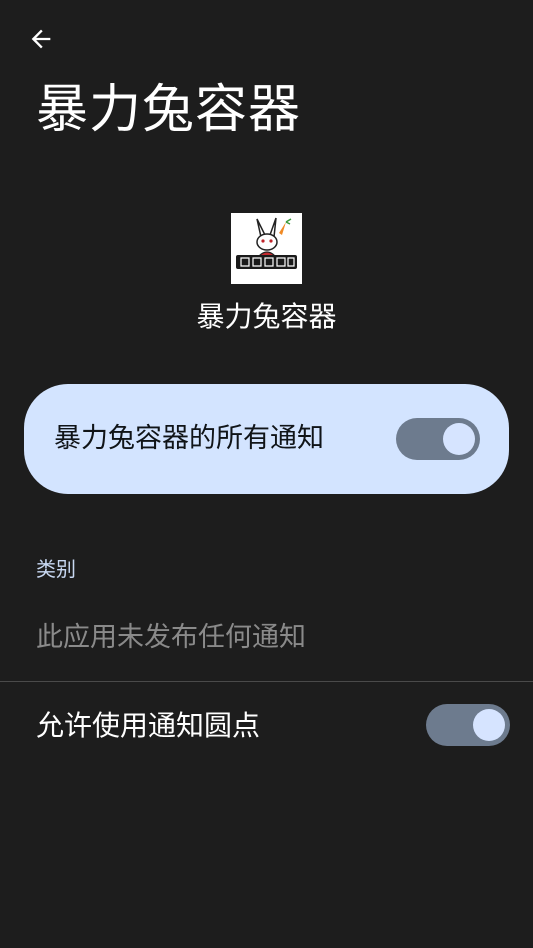 The image size is (533, 948). Describe the element at coordinates (189, 438) in the screenshot. I see `all-notifications-label: 暴力兔容器的所有通知` at that location.